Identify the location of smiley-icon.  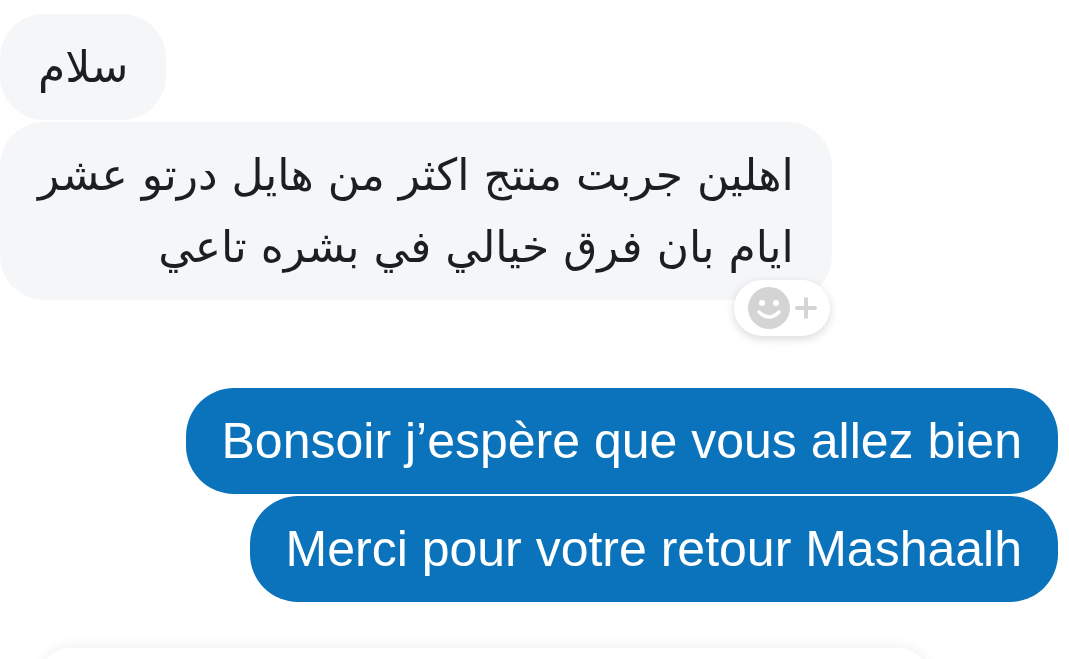
(768, 308).